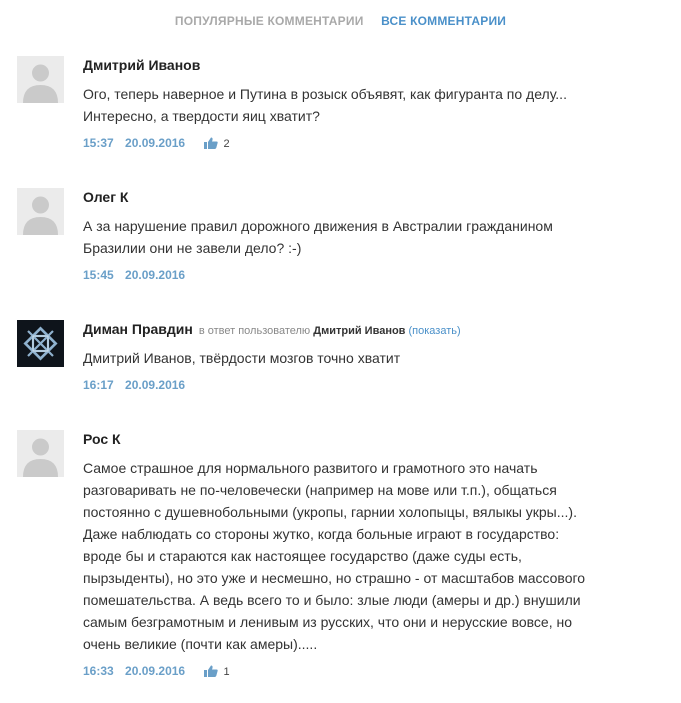 The image size is (681, 703). Describe the element at coordinates (98, 385) in the screenshot. I see `comment-time: 16:17` at that location.